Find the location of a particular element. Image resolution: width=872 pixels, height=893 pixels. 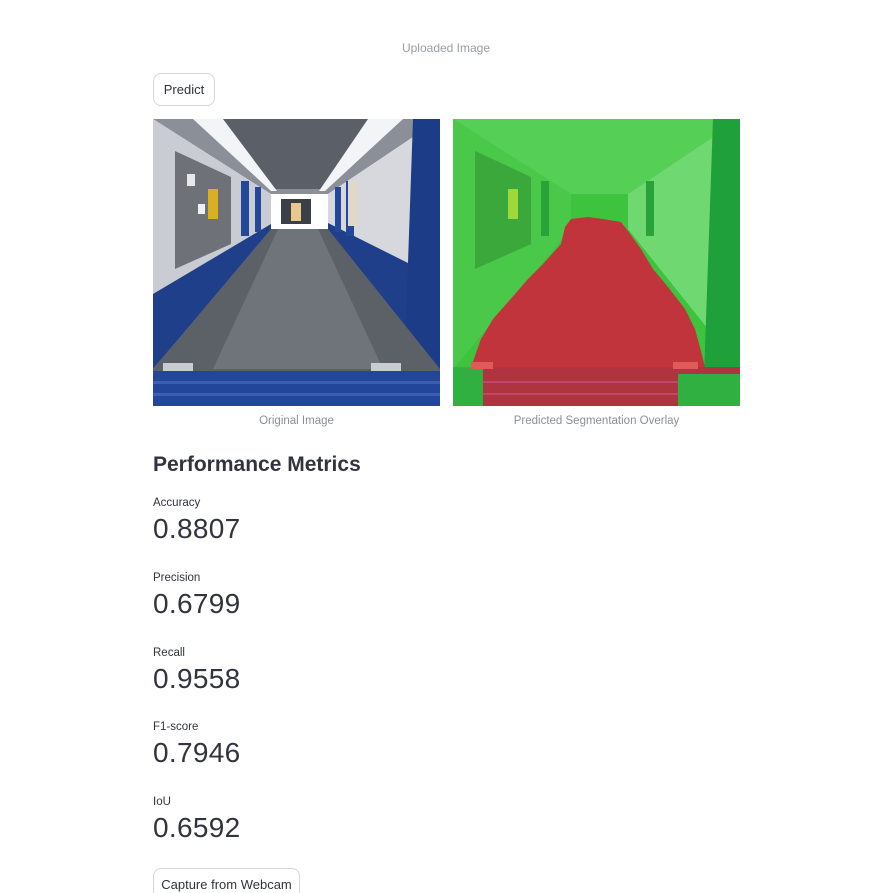

metric-label: Recall is located at coordinates (169, 653).